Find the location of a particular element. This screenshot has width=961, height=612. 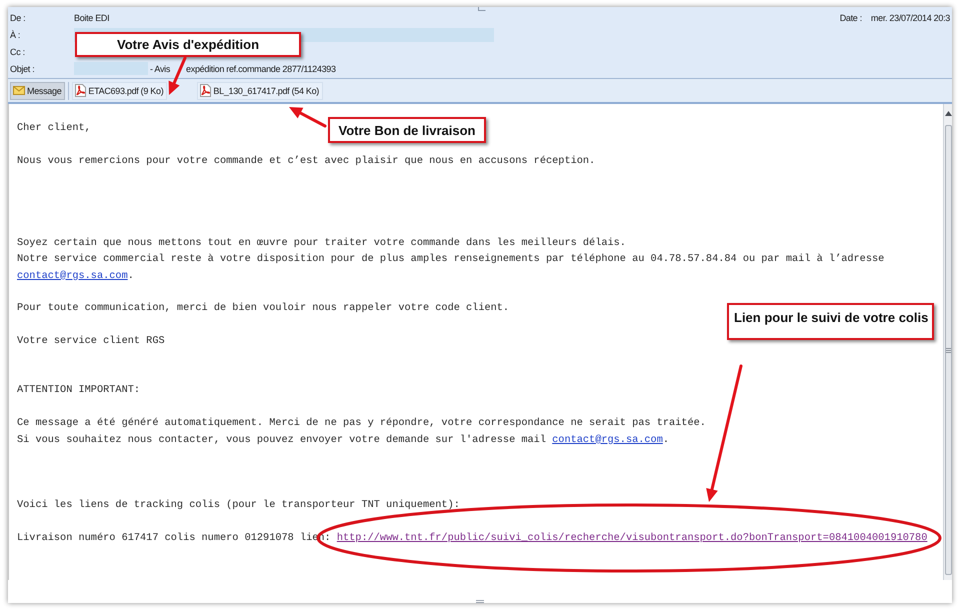

message-paragraph: ATTENTION IMPORTANT: is located at coordinates (78, 390).